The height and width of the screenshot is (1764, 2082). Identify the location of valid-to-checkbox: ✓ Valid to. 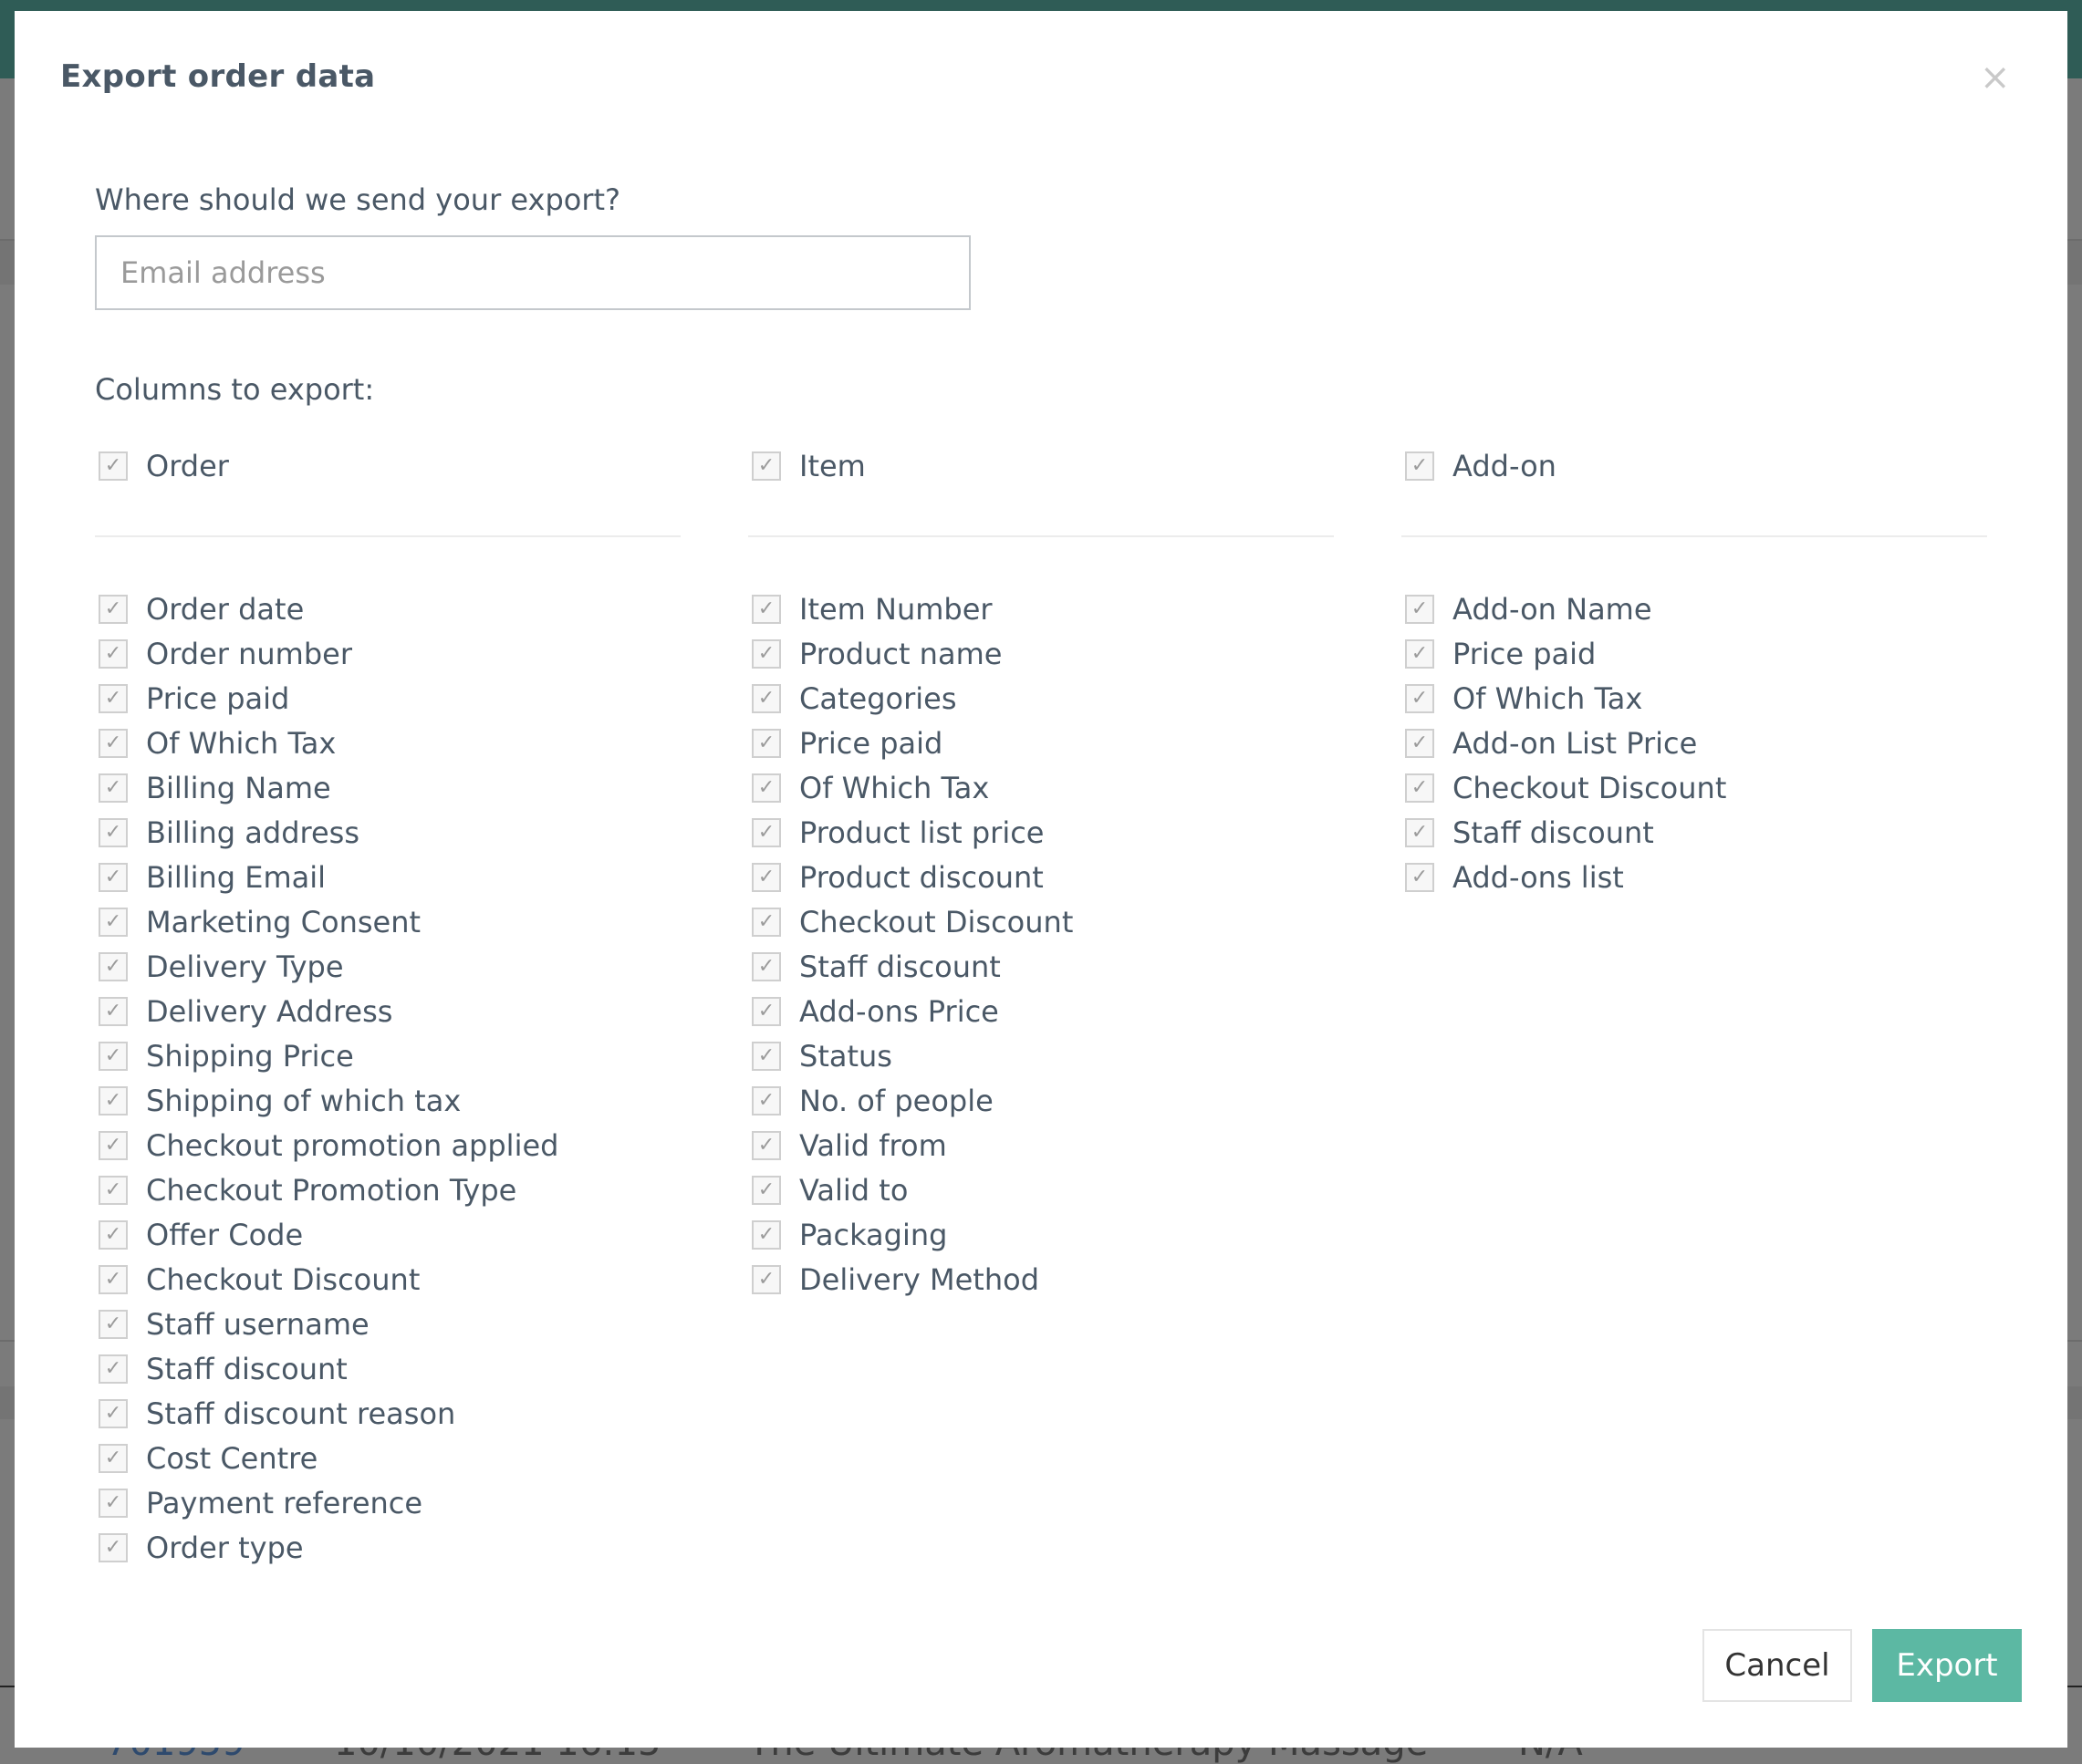
(1041, 1189).